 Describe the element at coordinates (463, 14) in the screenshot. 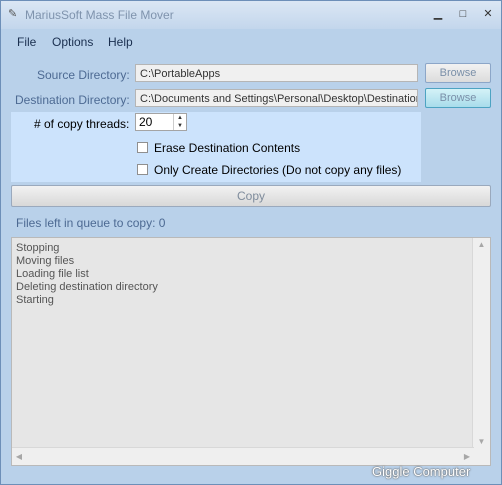

I see `maximize-button: □` at that location.